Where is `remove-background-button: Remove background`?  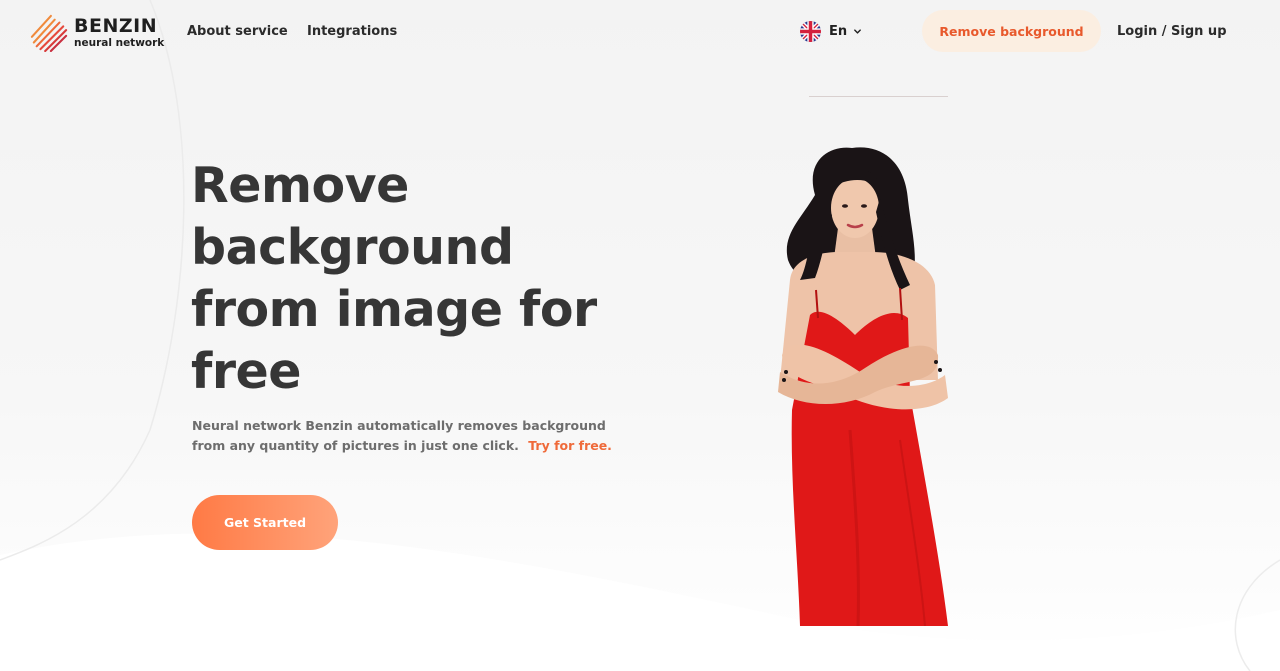
remove-background-button: Remove background is located at coordinates (1011, 31).